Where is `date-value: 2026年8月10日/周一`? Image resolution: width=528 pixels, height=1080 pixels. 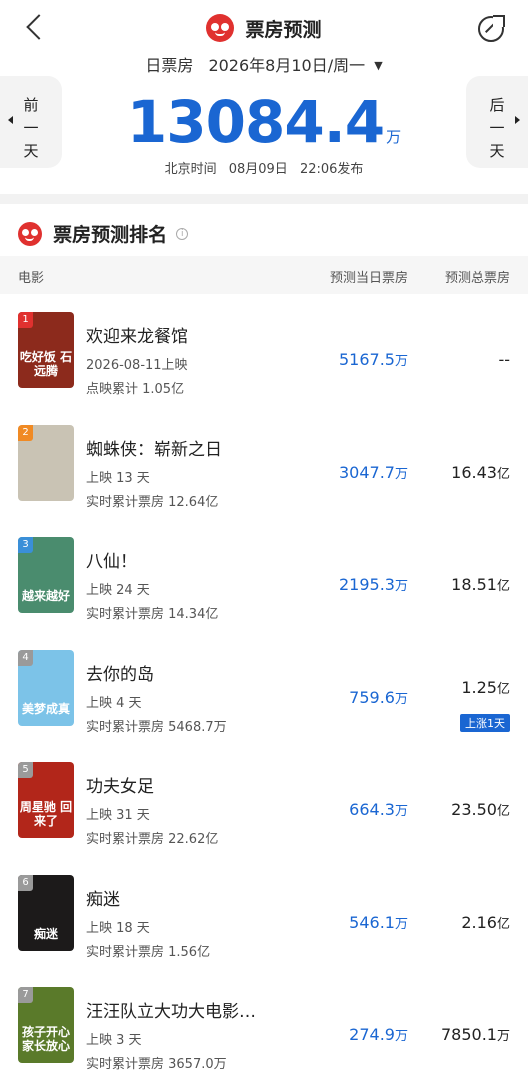 date-value: 2026年8月10日/周一 is located at coordinates (287, 65).